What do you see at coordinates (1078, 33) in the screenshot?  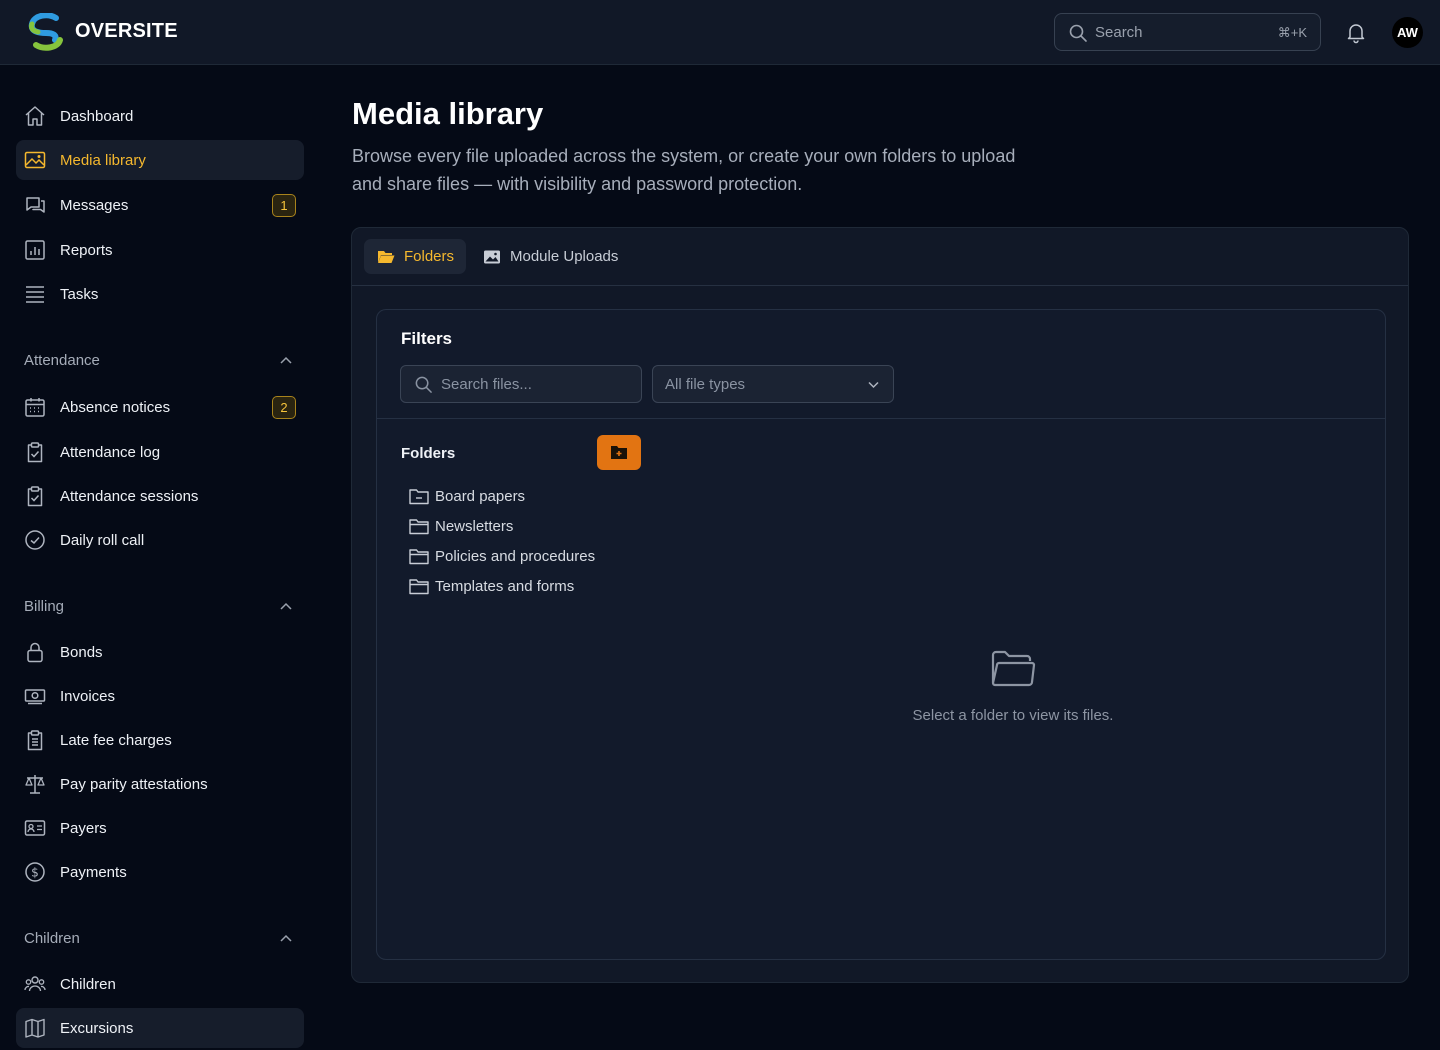 I see `search-icon` at bounding box center [1078, 33].